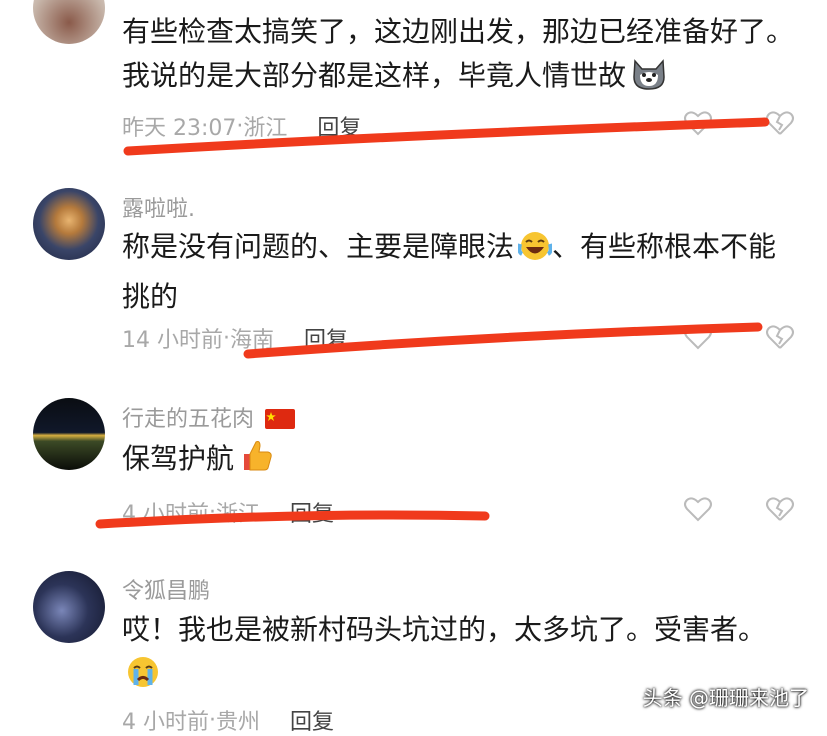  What do you see at coordinates (166, 589) in the screenshot?
I see `comment-username: 令狐昌鹏` at bounding box center [166, 589].